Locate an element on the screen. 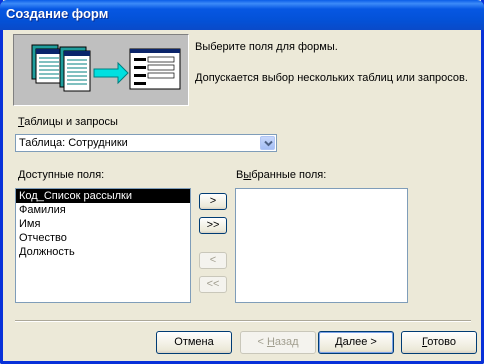 This screenshot has width=484, height=364. chevron-down-icon is located at coordinates (267, 143).